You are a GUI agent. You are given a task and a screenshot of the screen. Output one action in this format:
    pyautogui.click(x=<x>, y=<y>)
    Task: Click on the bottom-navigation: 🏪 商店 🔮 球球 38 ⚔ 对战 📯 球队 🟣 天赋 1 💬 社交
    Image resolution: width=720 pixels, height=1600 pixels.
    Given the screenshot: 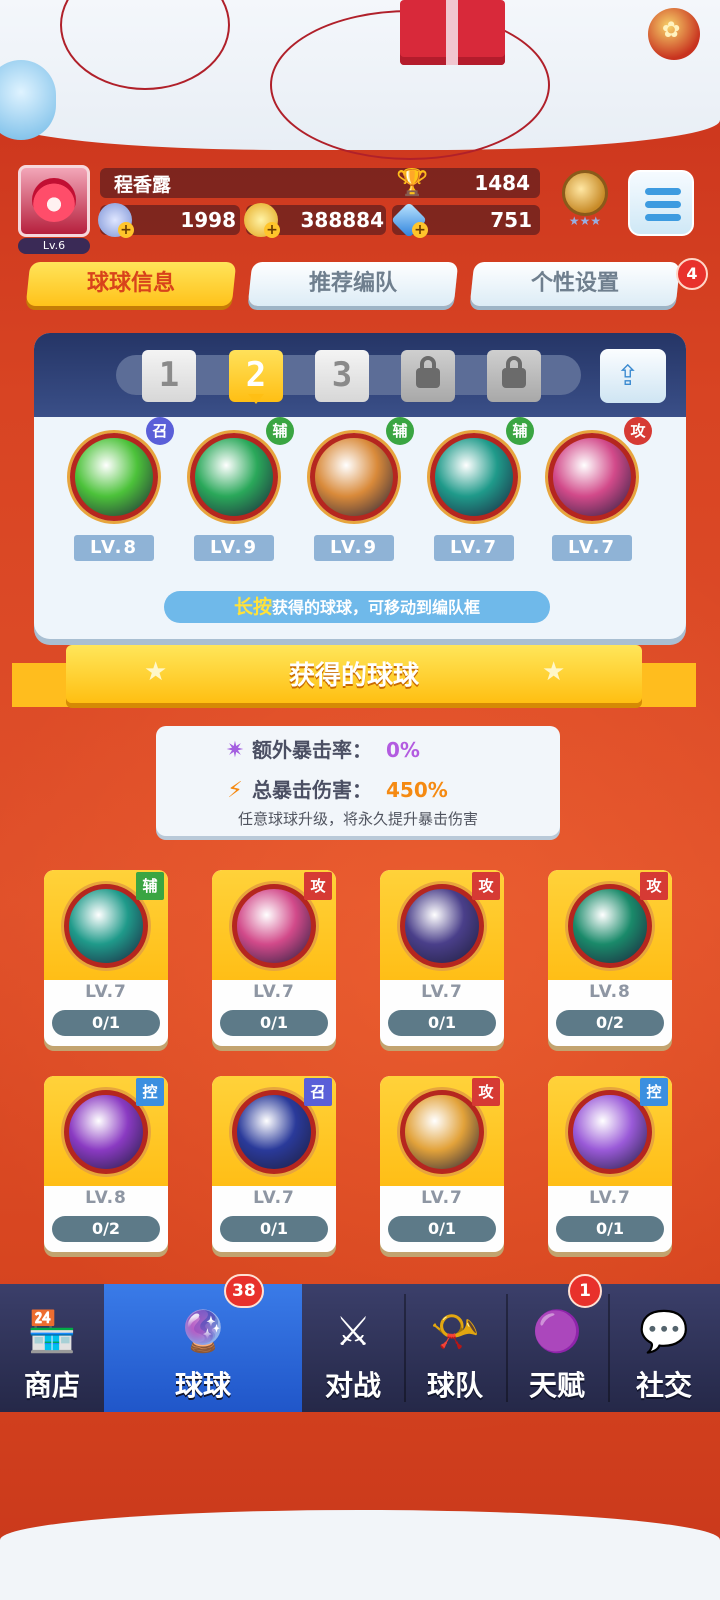 What is the action you would take?
    pyautogui.click(x=360, y=1343)
    